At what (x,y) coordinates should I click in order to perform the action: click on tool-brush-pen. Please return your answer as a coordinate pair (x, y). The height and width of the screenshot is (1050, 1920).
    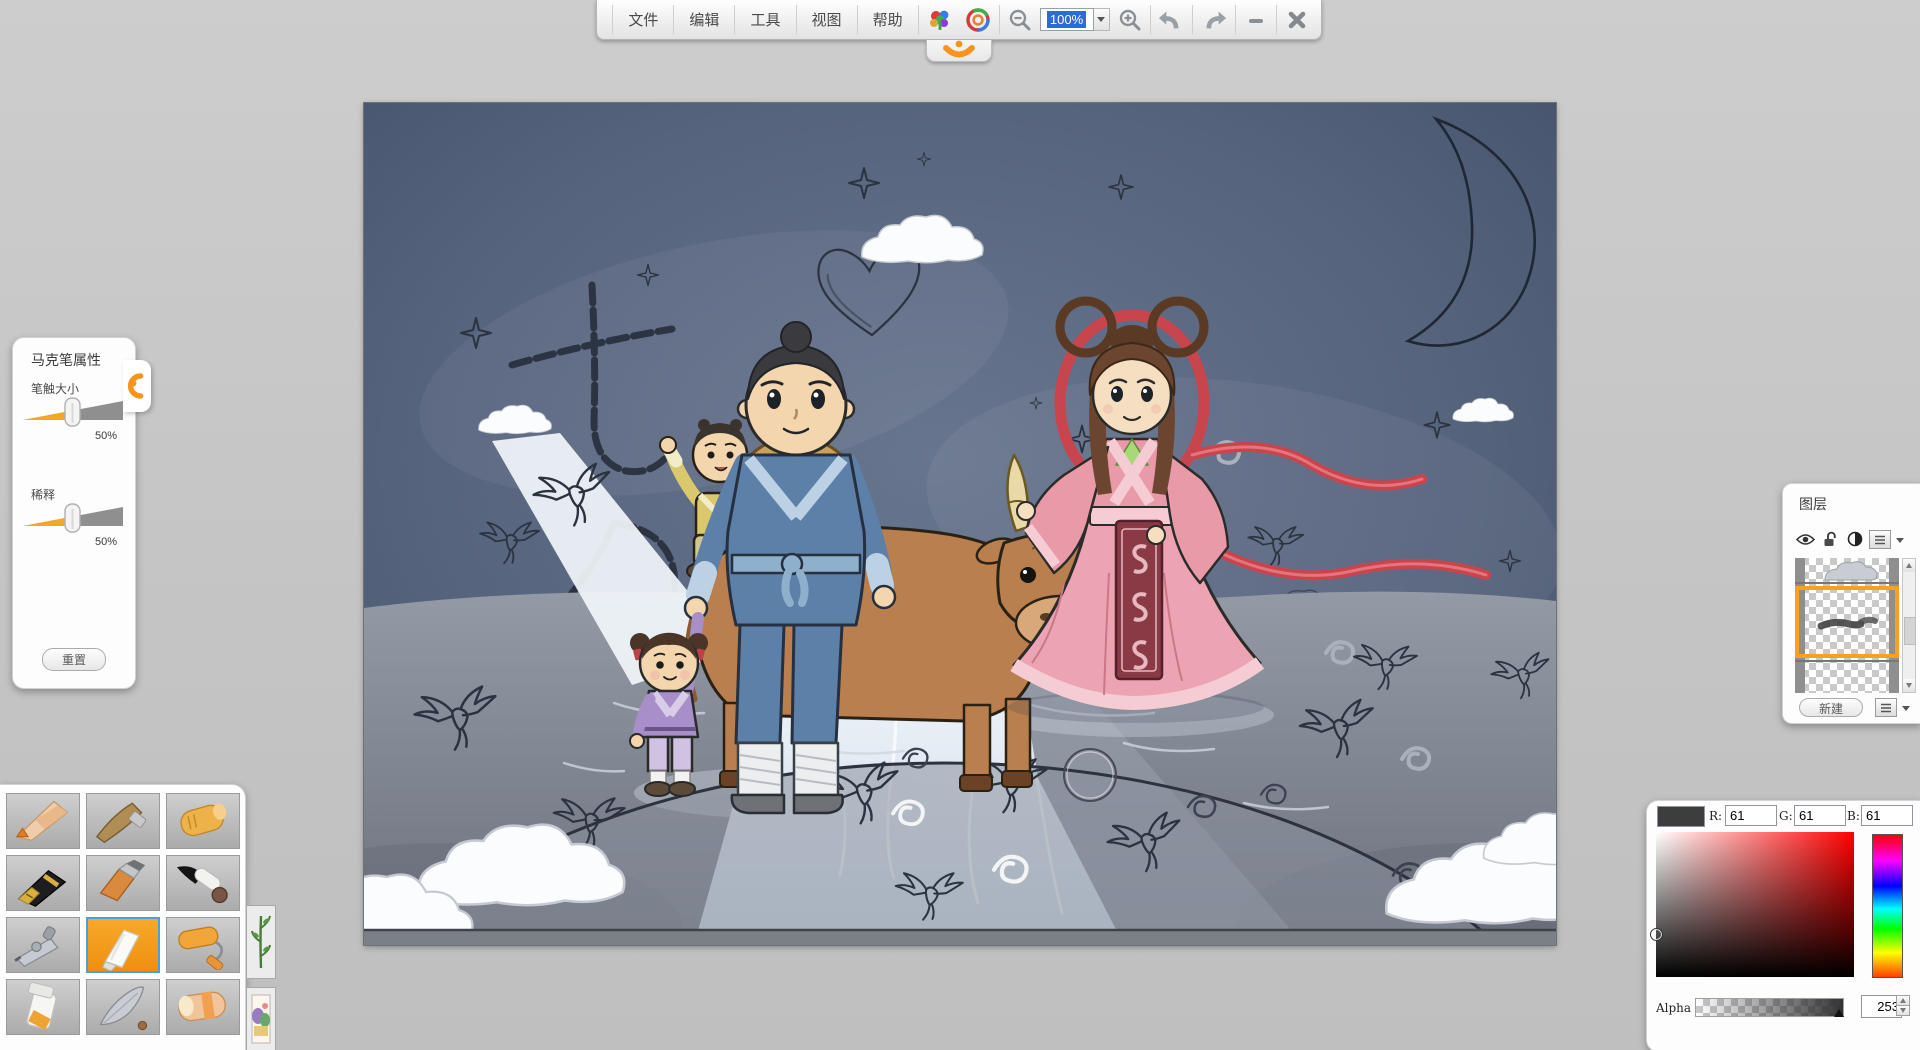
    Looking at the image, I should click on (123, 821).